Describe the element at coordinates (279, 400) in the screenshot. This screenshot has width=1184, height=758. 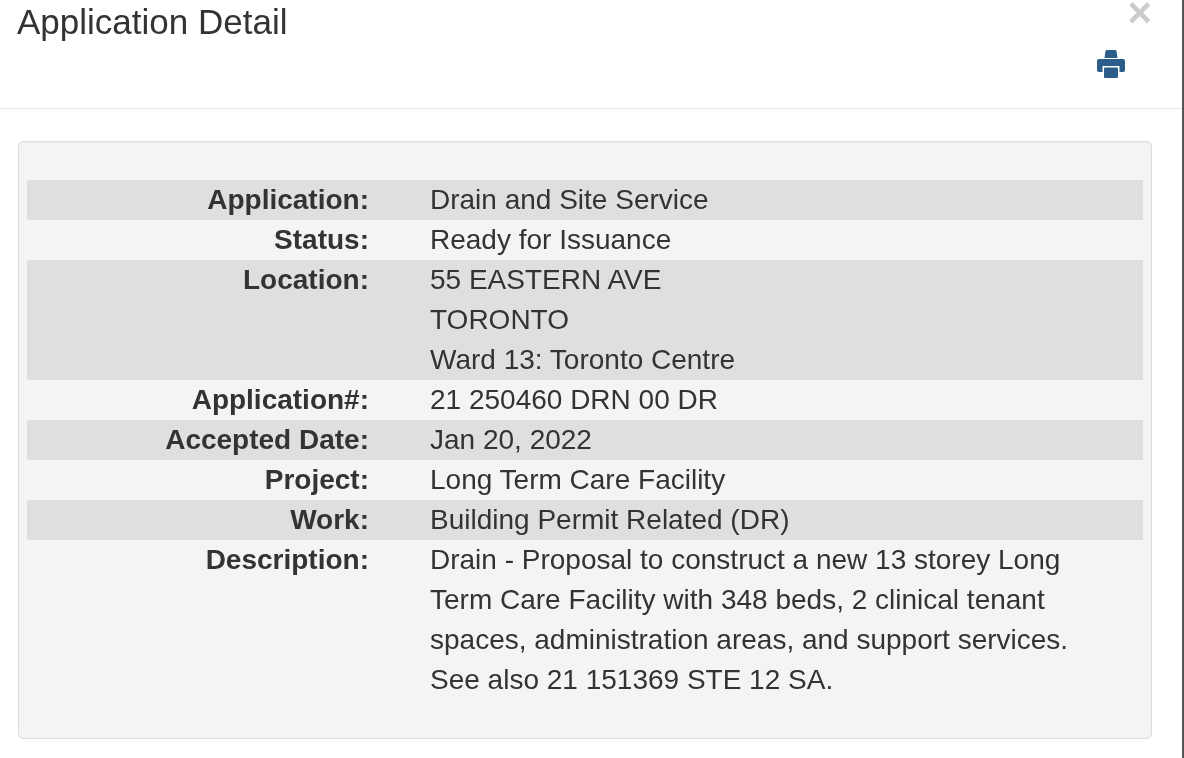
I see `field-label: Application#:` at that location.